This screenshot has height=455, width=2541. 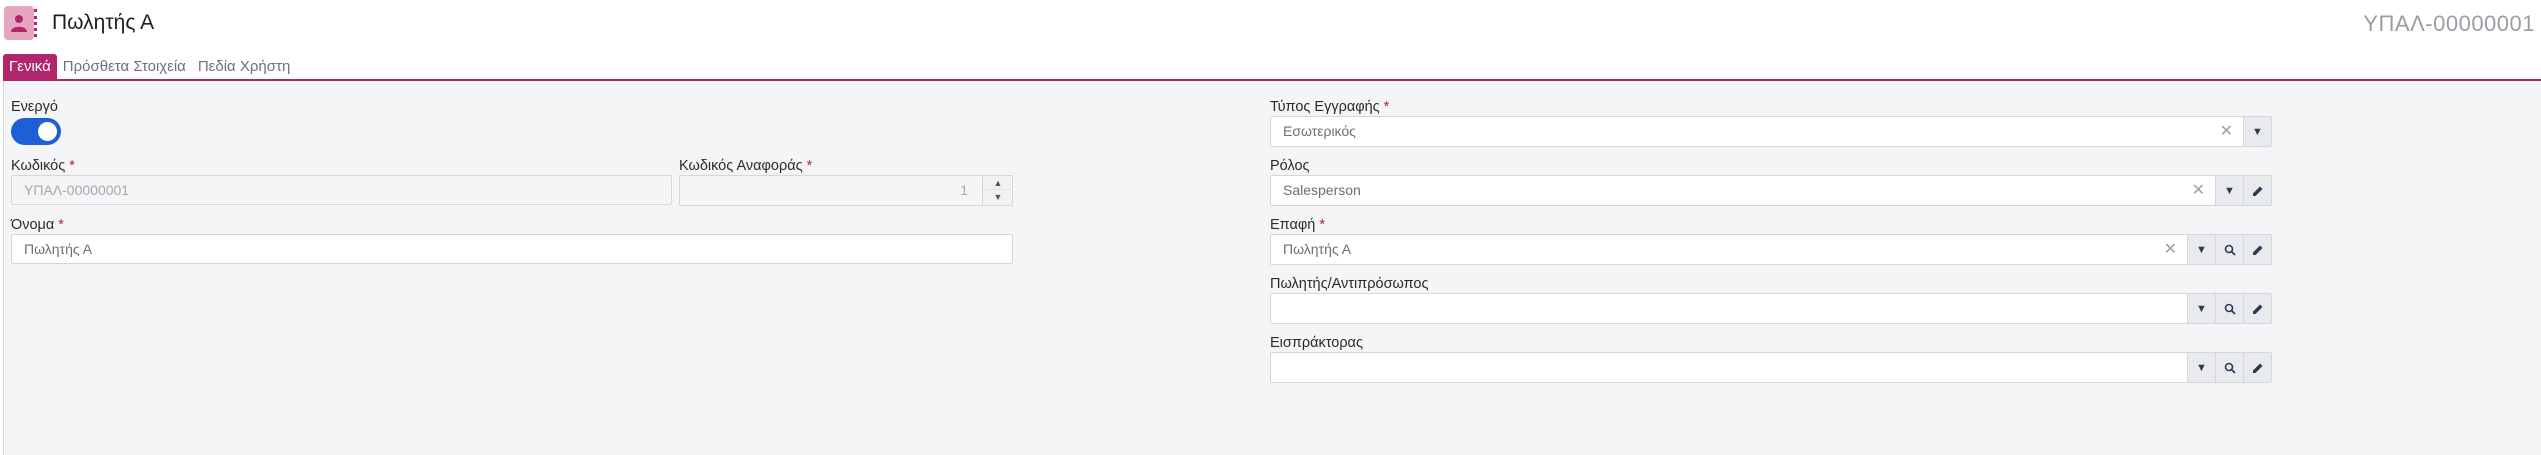 What do you see at coordinates (1270, 26) in the screenshot?
I see `header-bar: Πωλητής Α ΥΠΑΛ-00000001` at bounding box center [1270, 26].